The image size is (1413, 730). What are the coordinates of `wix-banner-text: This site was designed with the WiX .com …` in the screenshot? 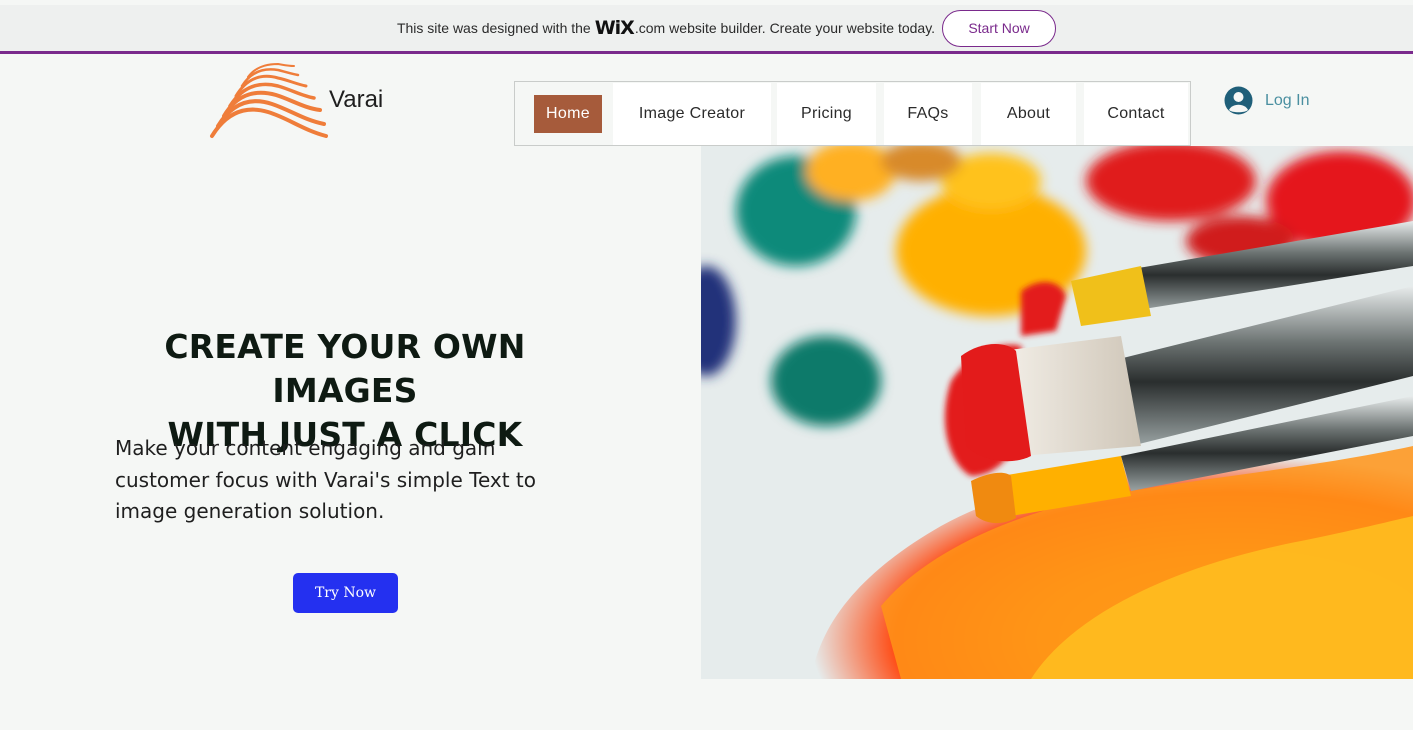 It's located at (666, 28).